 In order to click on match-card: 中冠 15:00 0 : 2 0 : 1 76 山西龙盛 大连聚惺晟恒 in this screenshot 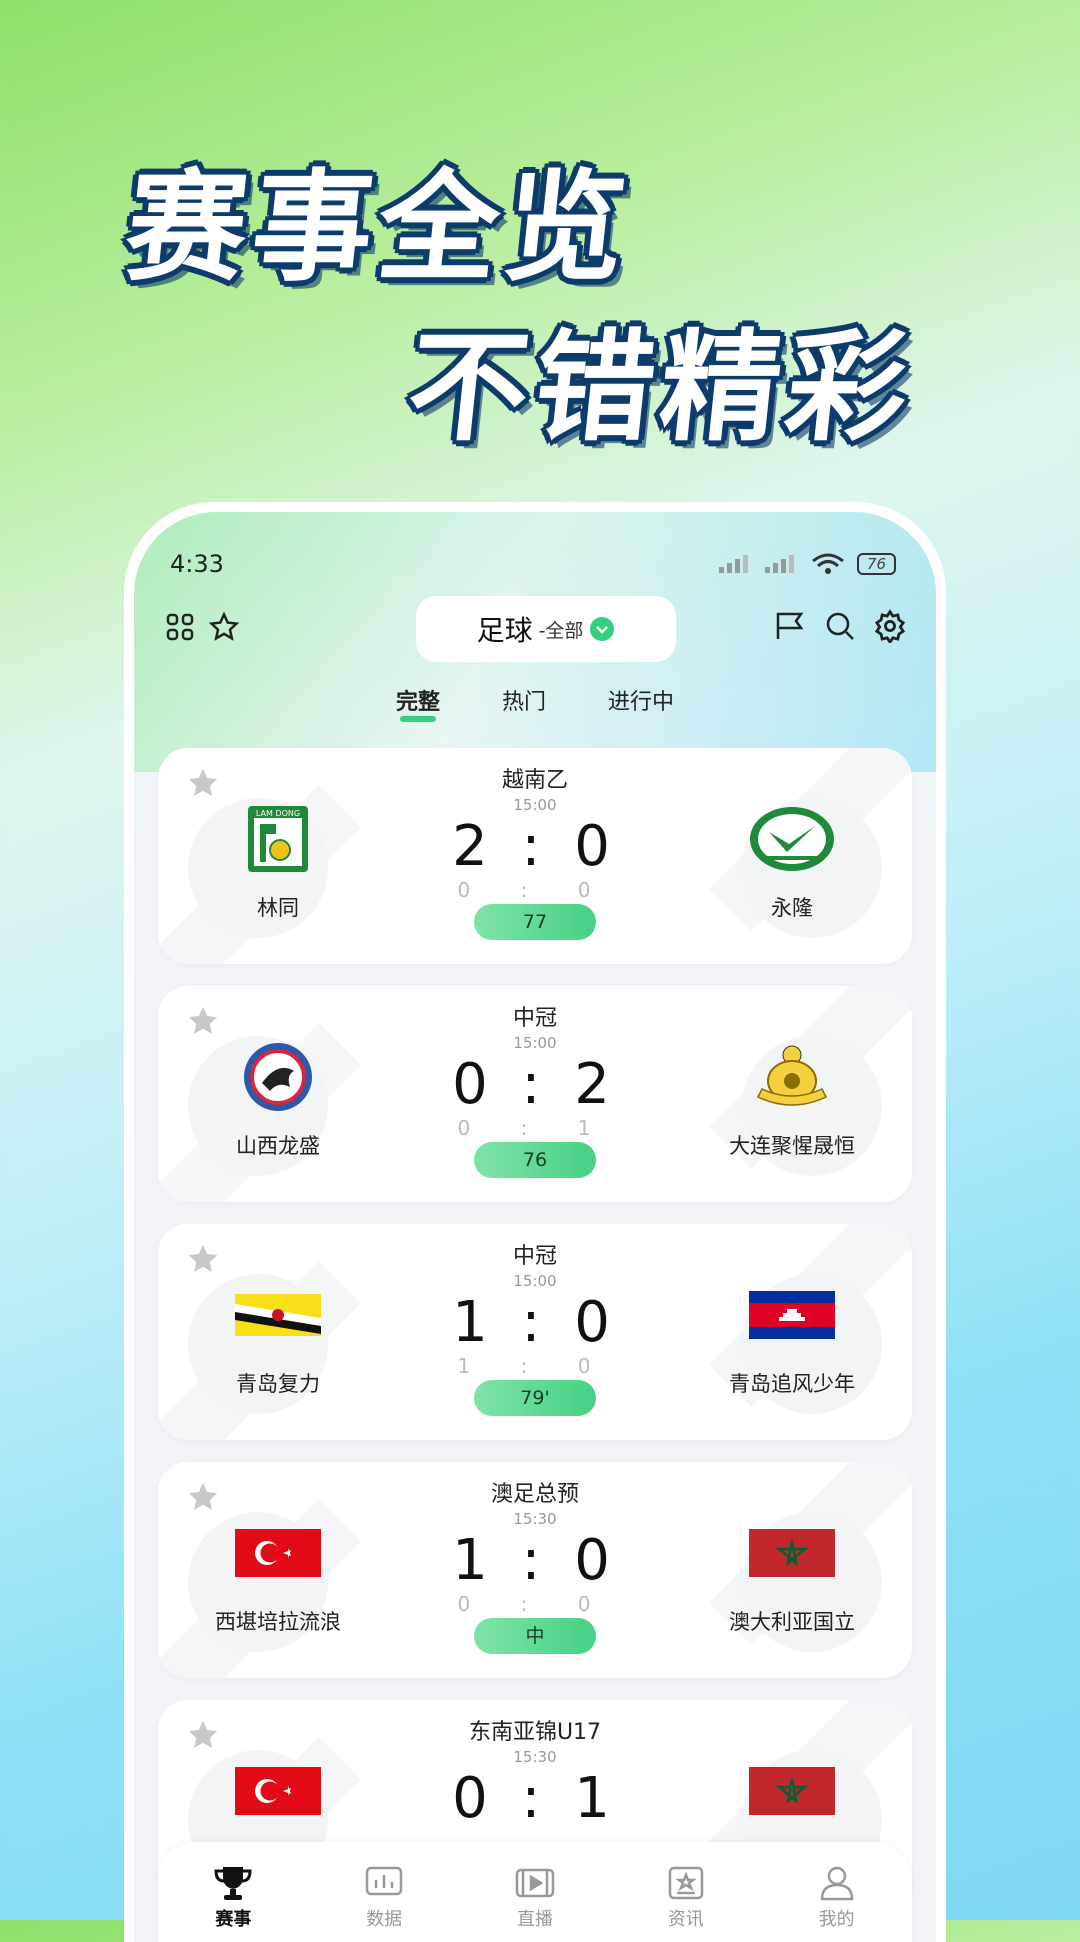, I will do `click(535, 1094)`.